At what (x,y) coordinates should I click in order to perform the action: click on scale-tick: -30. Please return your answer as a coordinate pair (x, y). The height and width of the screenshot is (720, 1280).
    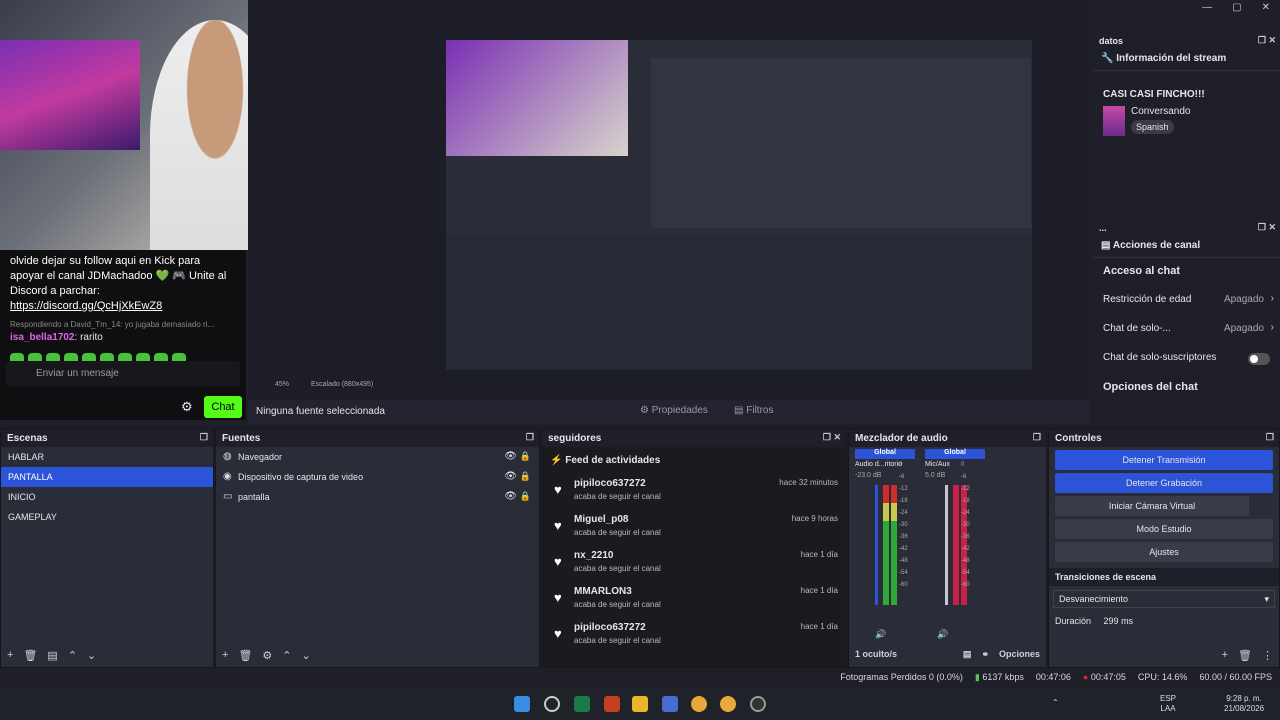
    Looking at the image, I should click on (965, 525).